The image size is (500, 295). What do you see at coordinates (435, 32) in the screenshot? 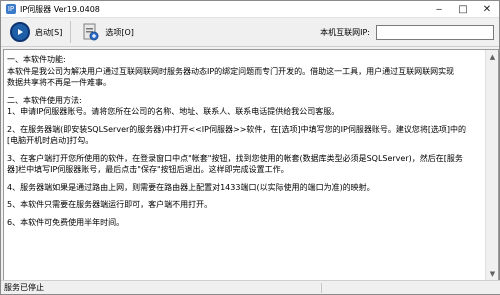
I see `public-ip-field` at bounding box center [435, 32].